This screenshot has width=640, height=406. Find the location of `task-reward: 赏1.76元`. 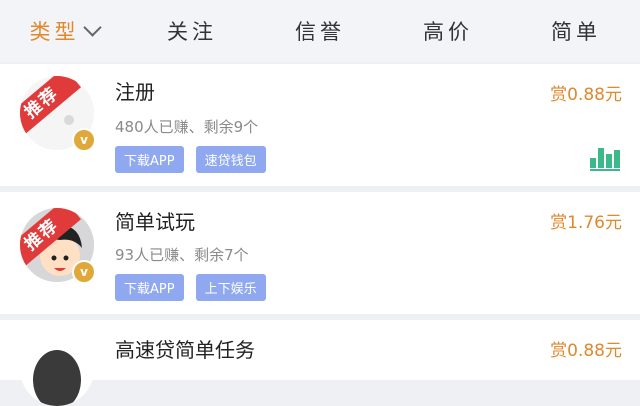

task-reward: 赏1.76元 is located at coordinates (586, 223).